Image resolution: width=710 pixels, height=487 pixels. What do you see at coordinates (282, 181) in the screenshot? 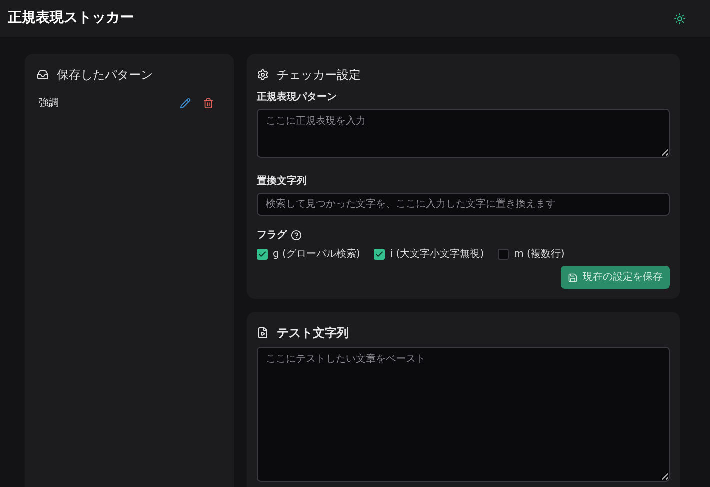
I see `field-label: 置換文字列` at bounding box center [282, 181].